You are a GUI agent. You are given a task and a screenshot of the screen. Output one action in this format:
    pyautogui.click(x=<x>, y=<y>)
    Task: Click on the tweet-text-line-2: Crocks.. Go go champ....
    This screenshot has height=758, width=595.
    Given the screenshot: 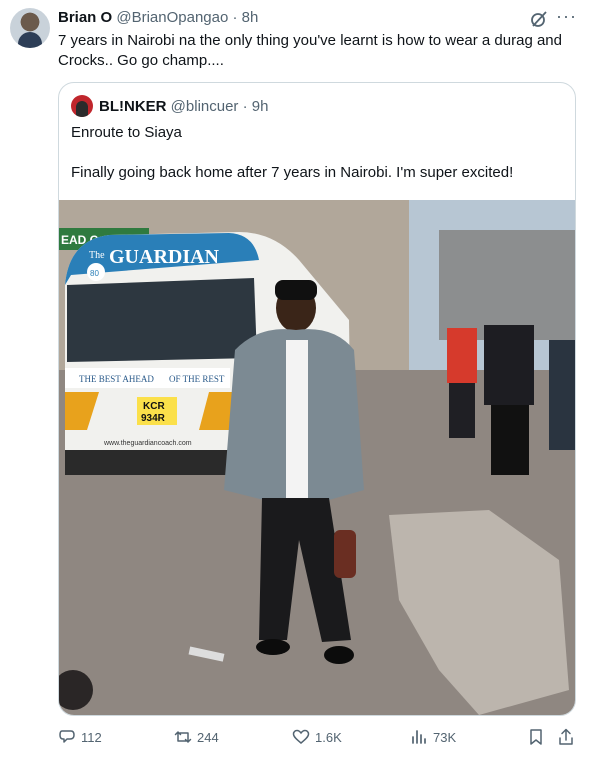 What is the action you would take?
    pyautogui.click(x=141, y=60)
    